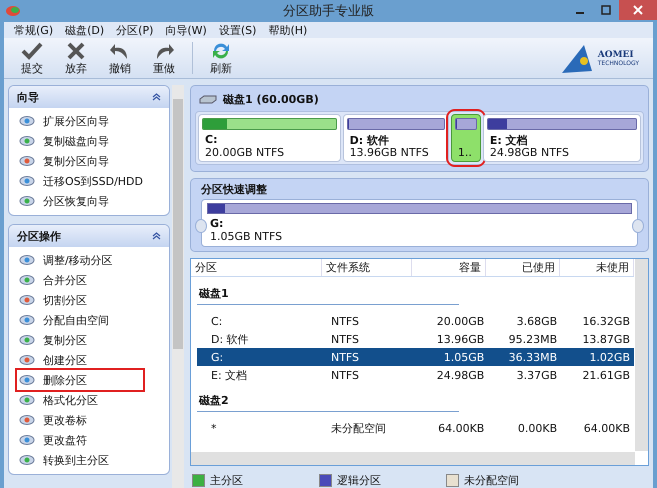 The image size is (657, 488). What do you see at coordinates (606, 10) in the screenshot?
I see `maximize-icon` at bounding box center [606, 10].